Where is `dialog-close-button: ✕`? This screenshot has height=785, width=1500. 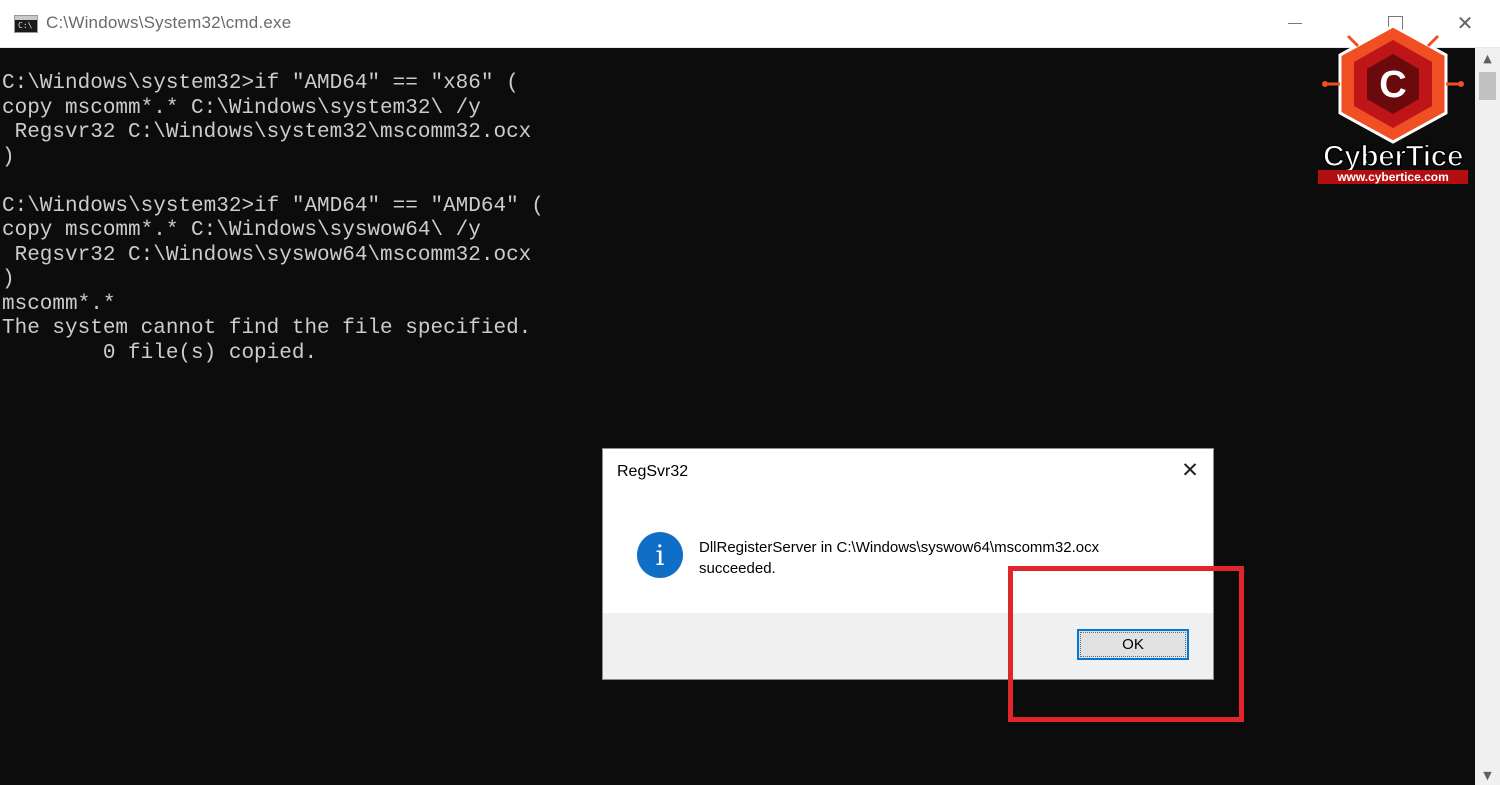
dialog-close-button: ✕ is located at coordinates (1190, 470).